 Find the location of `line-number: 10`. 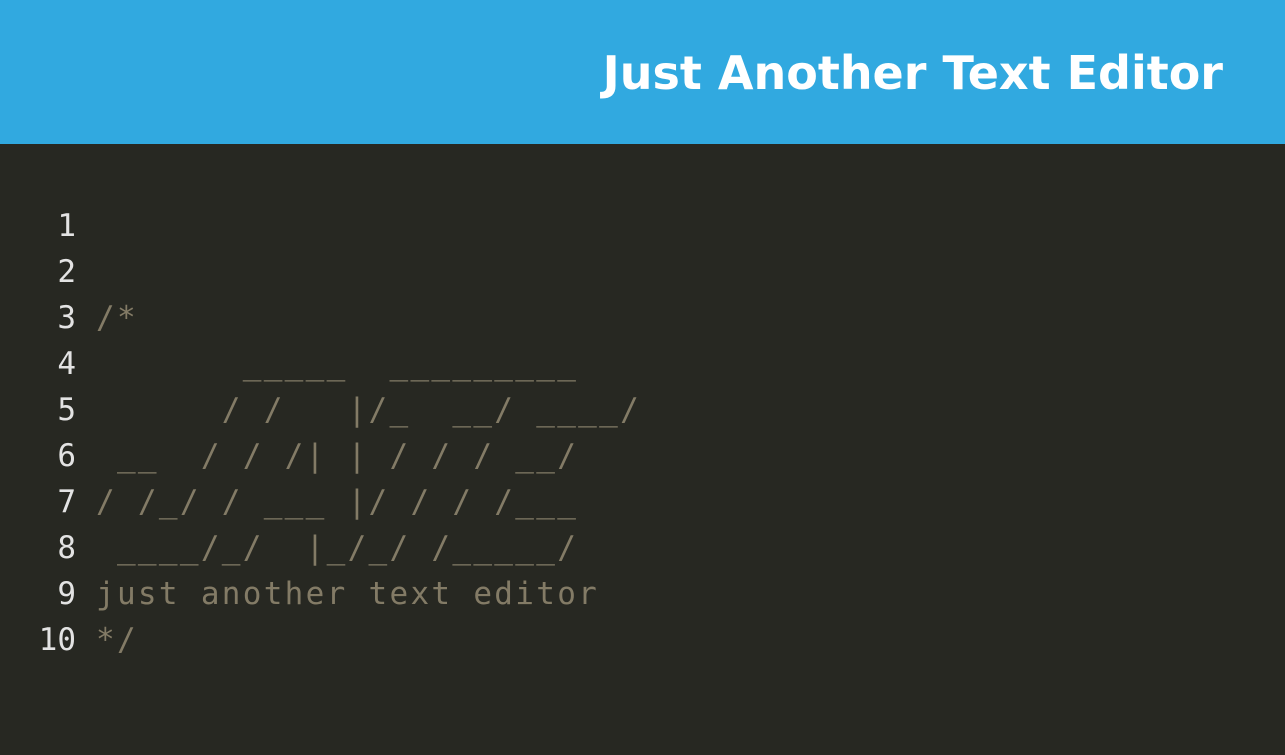

line-number: 10 is located at coordinates (57, 640).